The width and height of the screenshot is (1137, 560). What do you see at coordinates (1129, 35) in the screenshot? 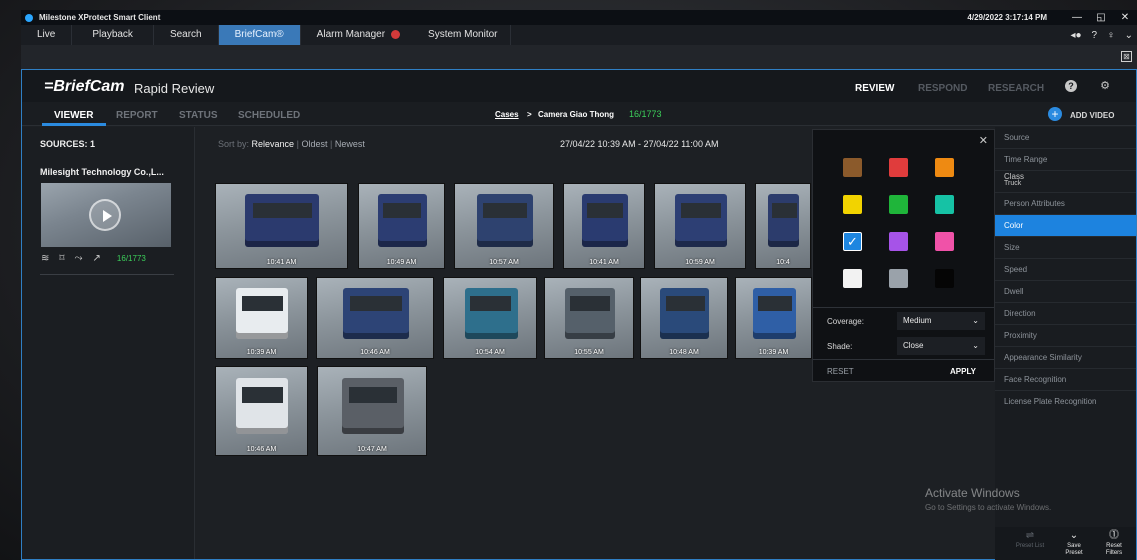
I see `more-icon: ⌄` at bounding box center [1129, 35].